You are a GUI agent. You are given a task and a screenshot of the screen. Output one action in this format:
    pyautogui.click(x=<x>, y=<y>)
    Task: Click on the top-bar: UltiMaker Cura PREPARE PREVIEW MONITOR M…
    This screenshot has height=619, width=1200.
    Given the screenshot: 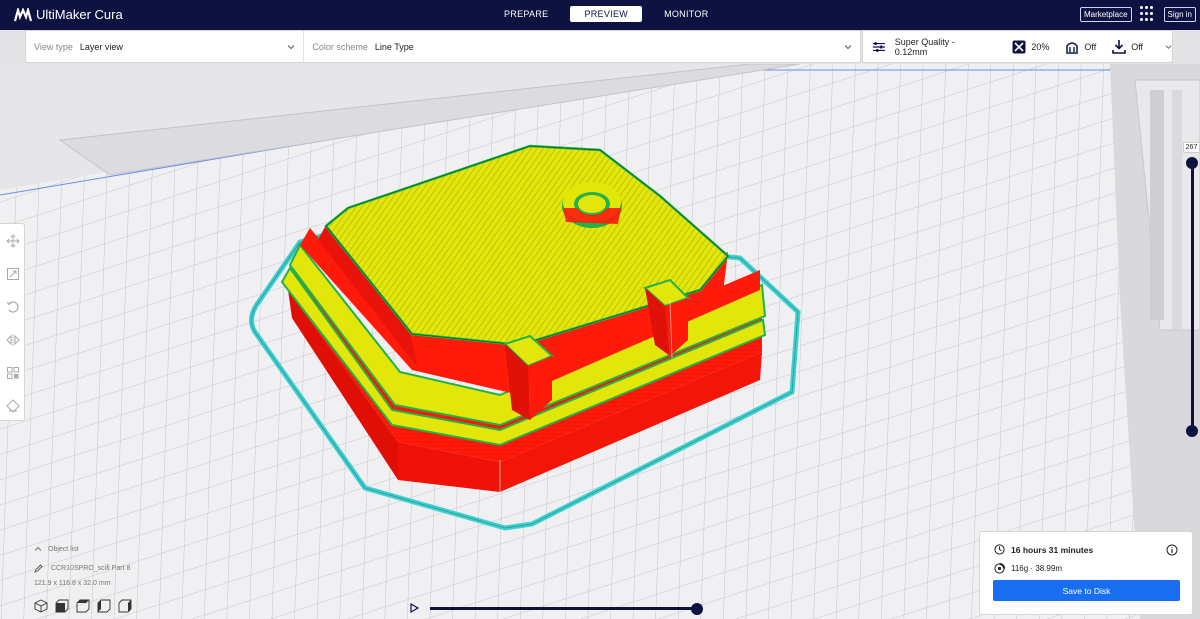 What is the action you would take?
    pyautogui.click(x=600, y=15)
    